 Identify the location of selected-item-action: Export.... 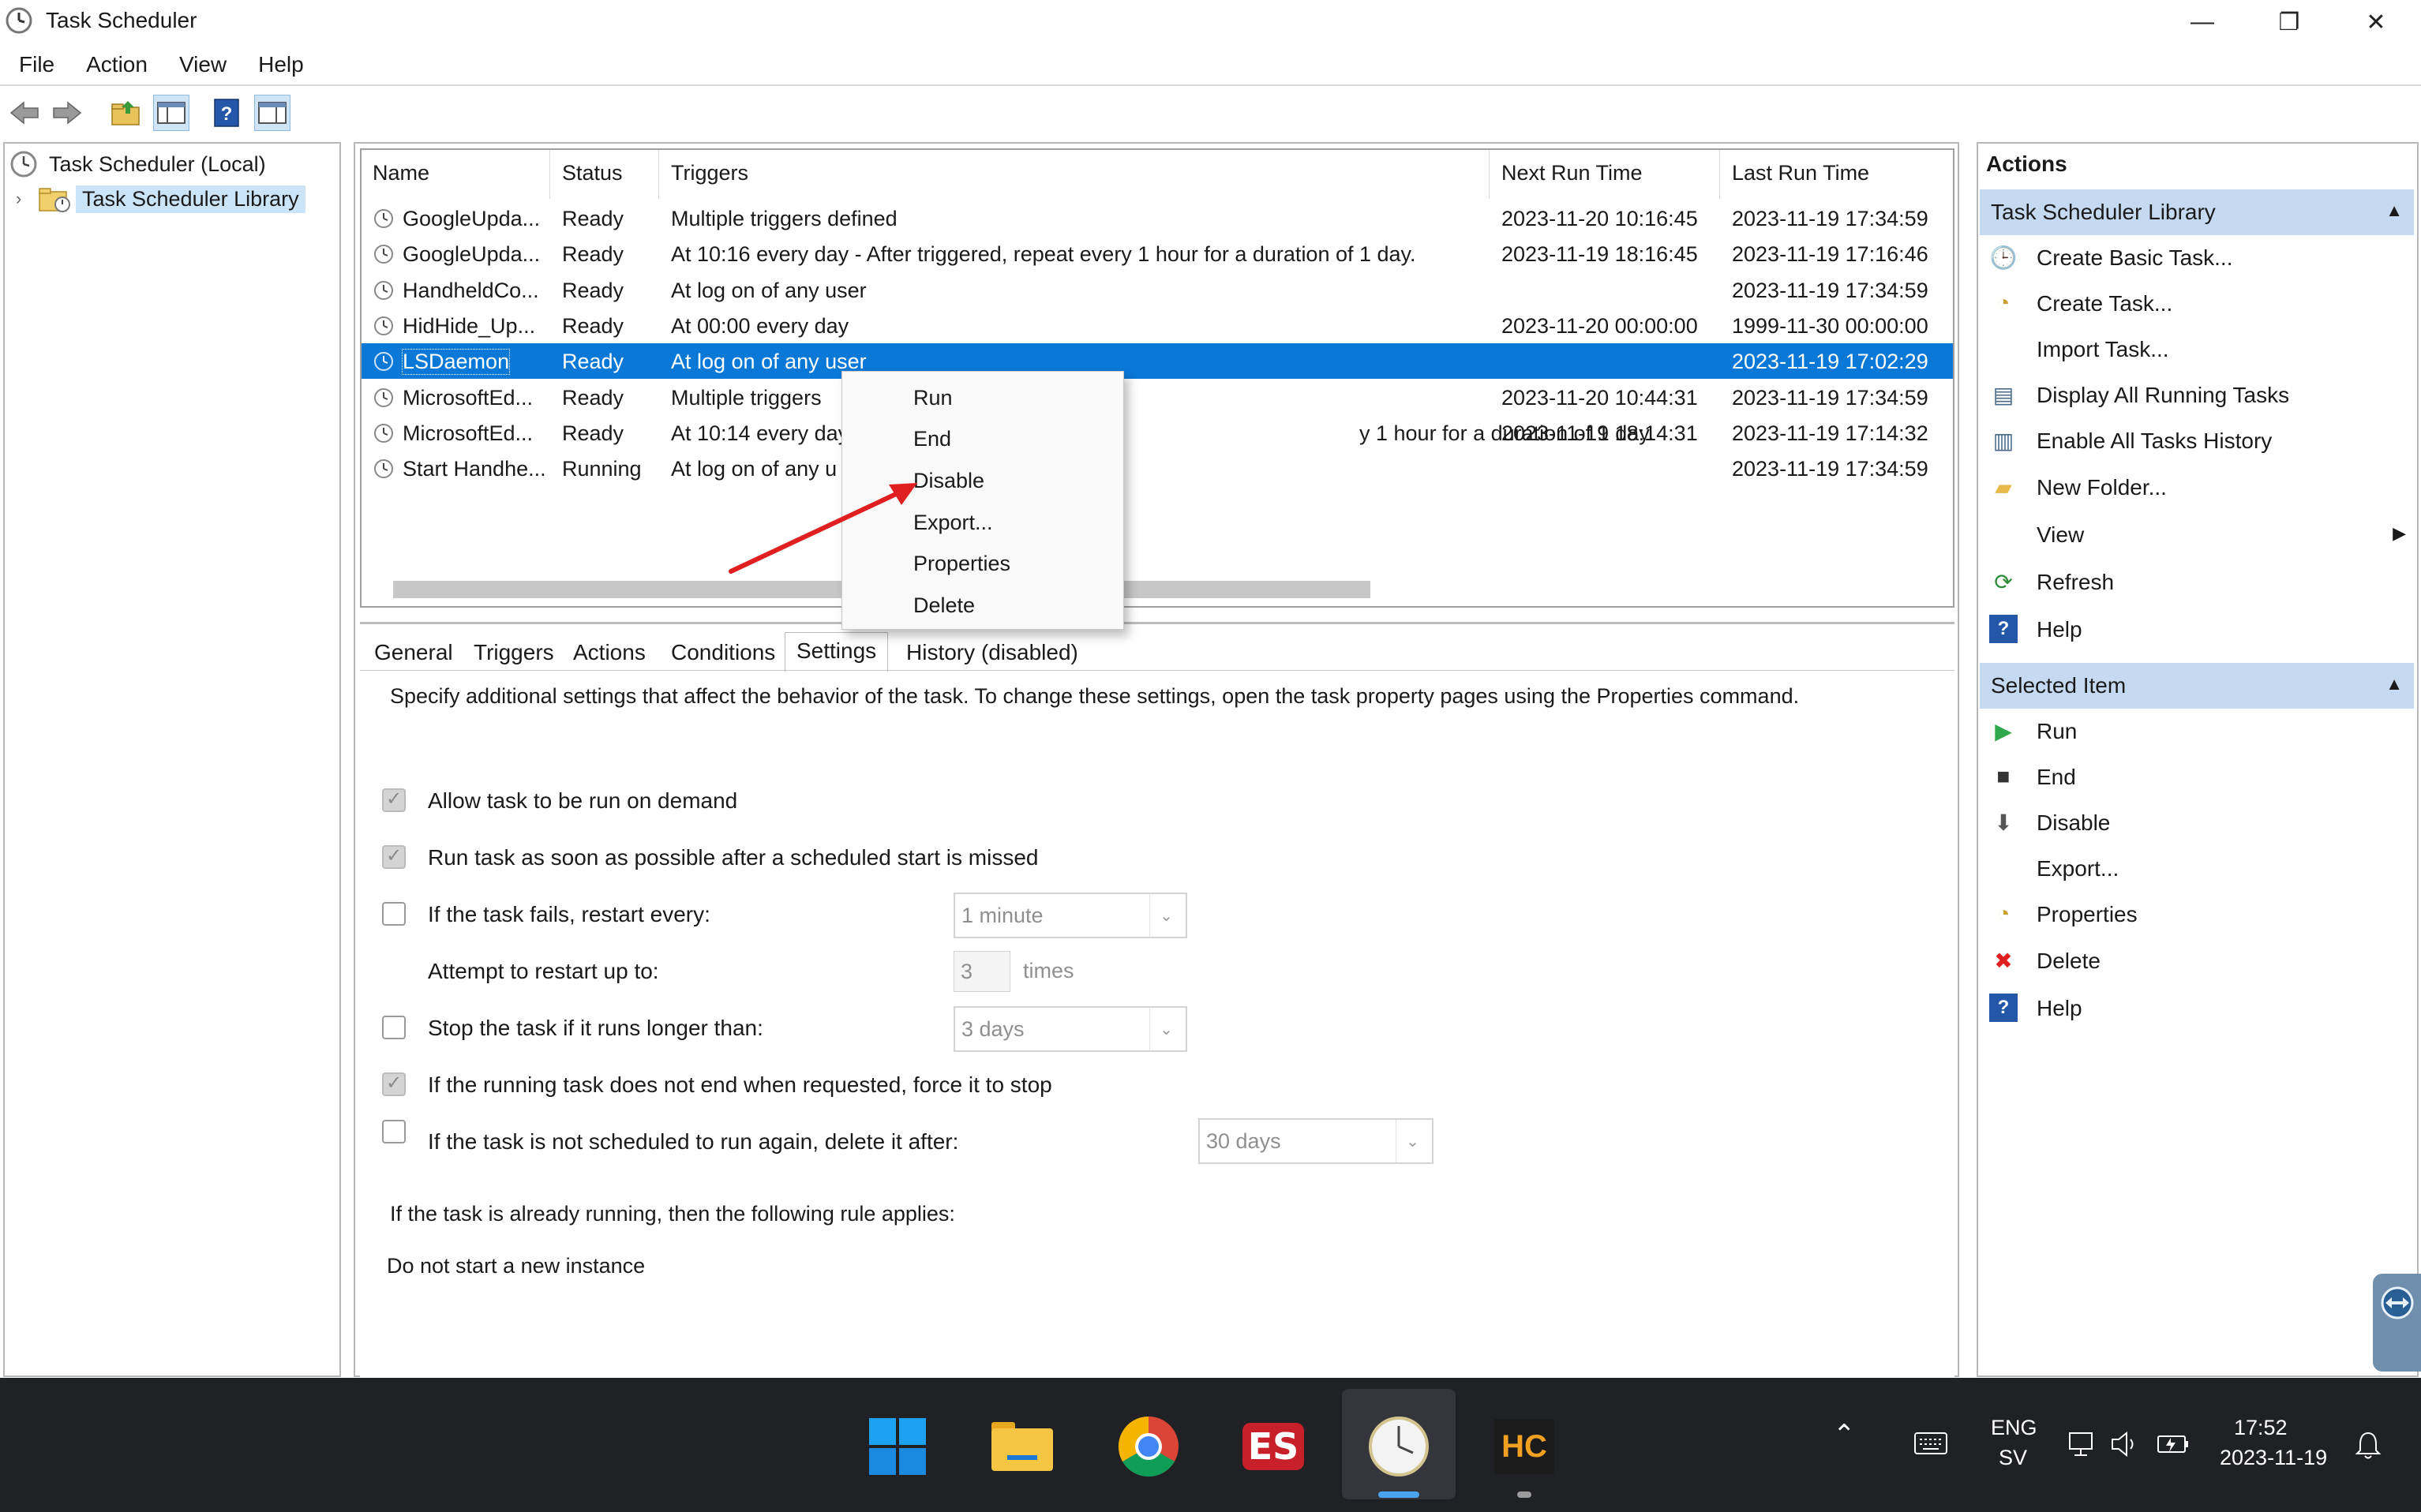
(2197, 868).